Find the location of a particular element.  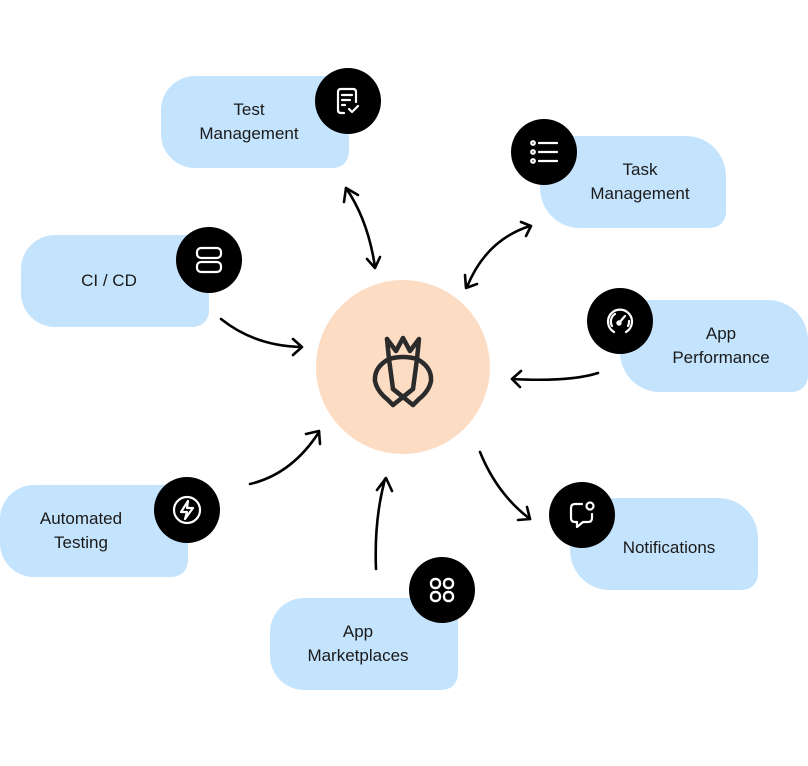

chat-notification-icon is located at coordinates (582, 515).